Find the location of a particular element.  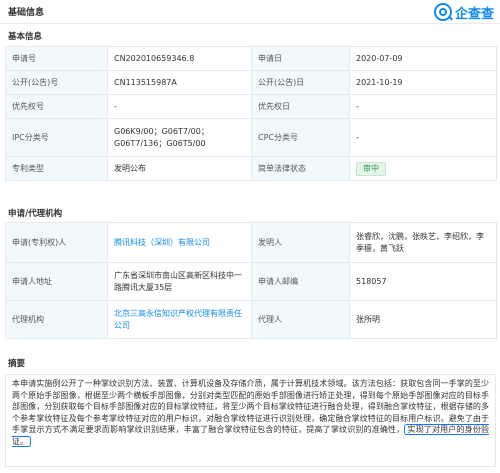

legal-status-cell: 审中 is located at coordinates (423, 168).